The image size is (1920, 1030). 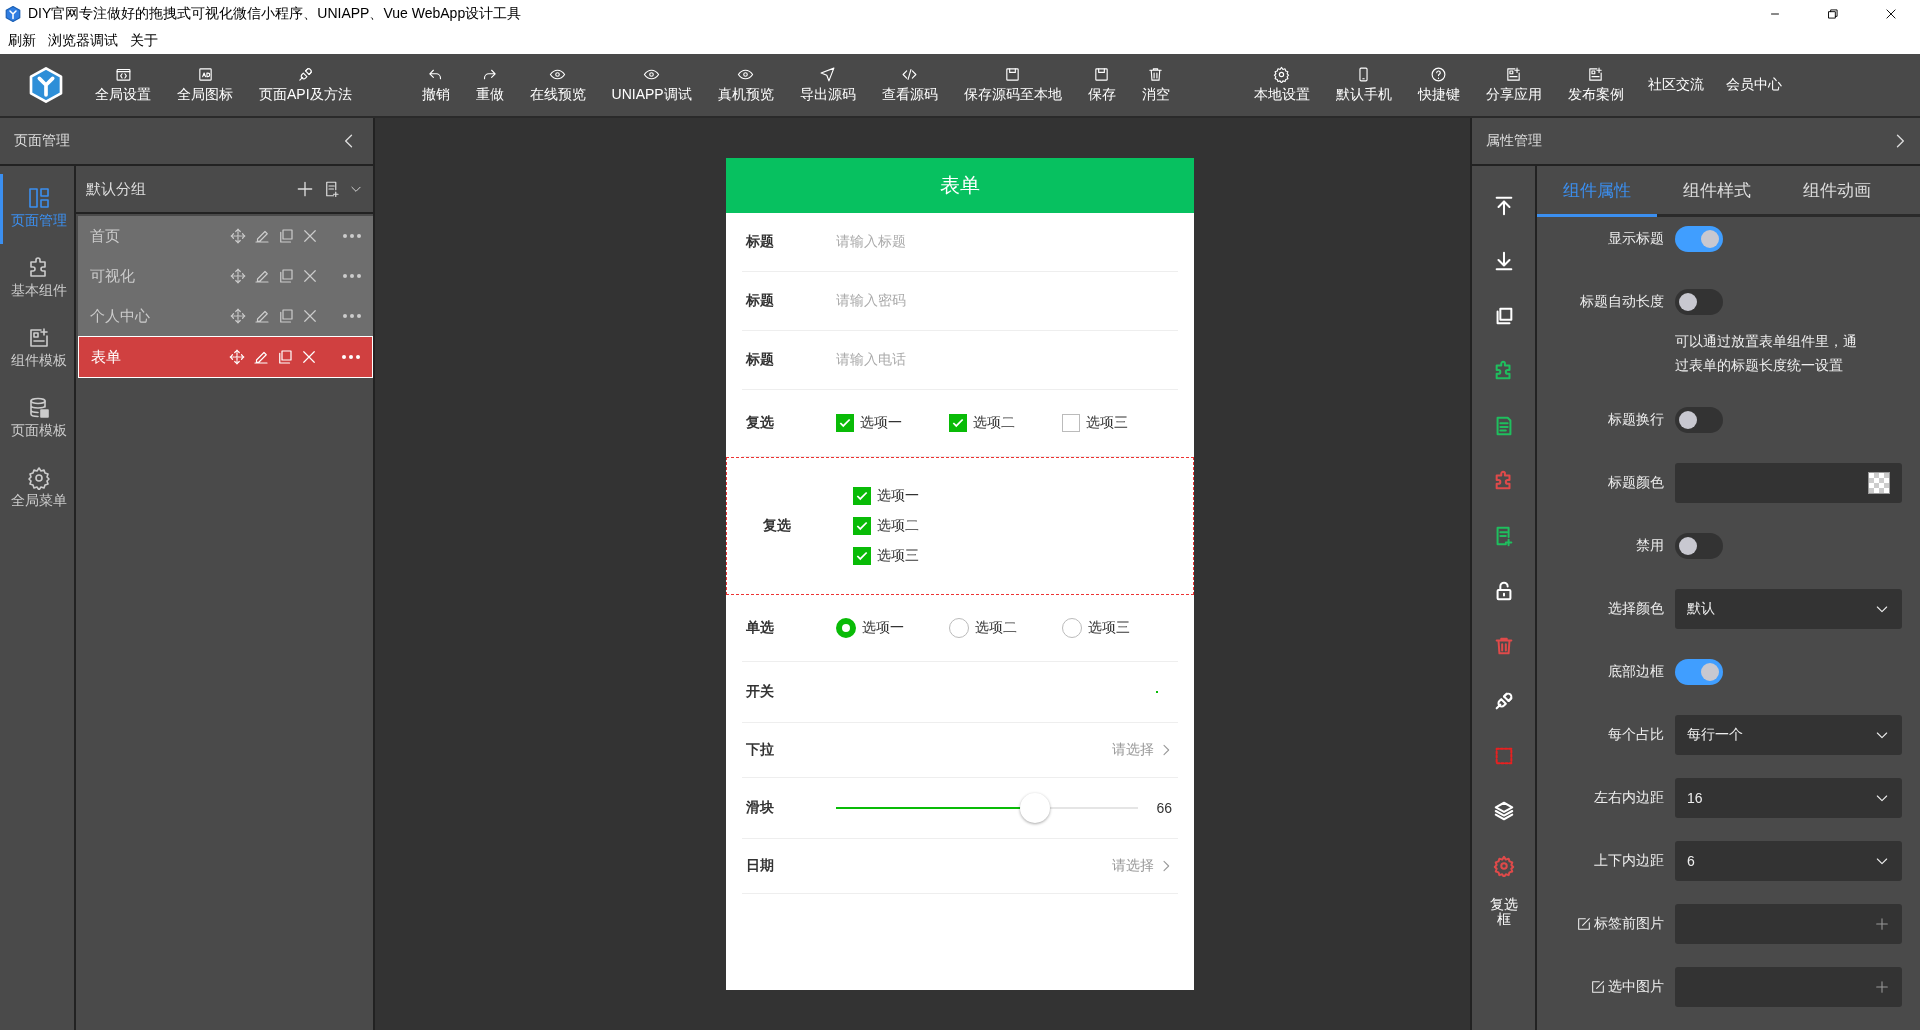 I want to click on toolbar-button: 真机预览, so click(x=745, y=85).